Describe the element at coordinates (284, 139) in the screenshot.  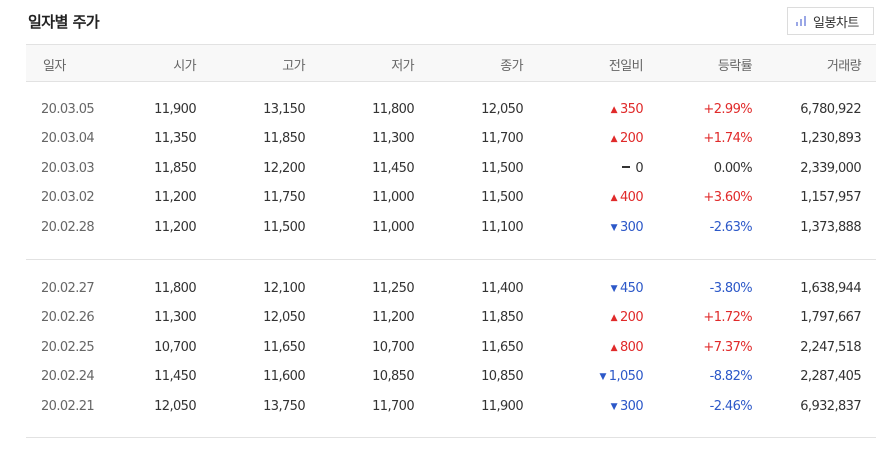
I see `cell-high: 11,850` at that location.